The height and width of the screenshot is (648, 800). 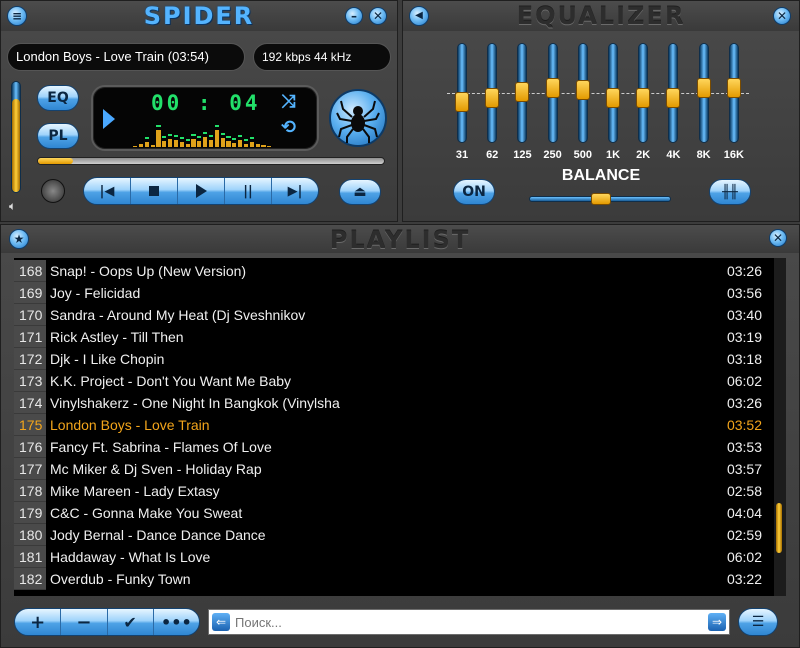 I want to click on balance-slider, so click(x=600, y=199).